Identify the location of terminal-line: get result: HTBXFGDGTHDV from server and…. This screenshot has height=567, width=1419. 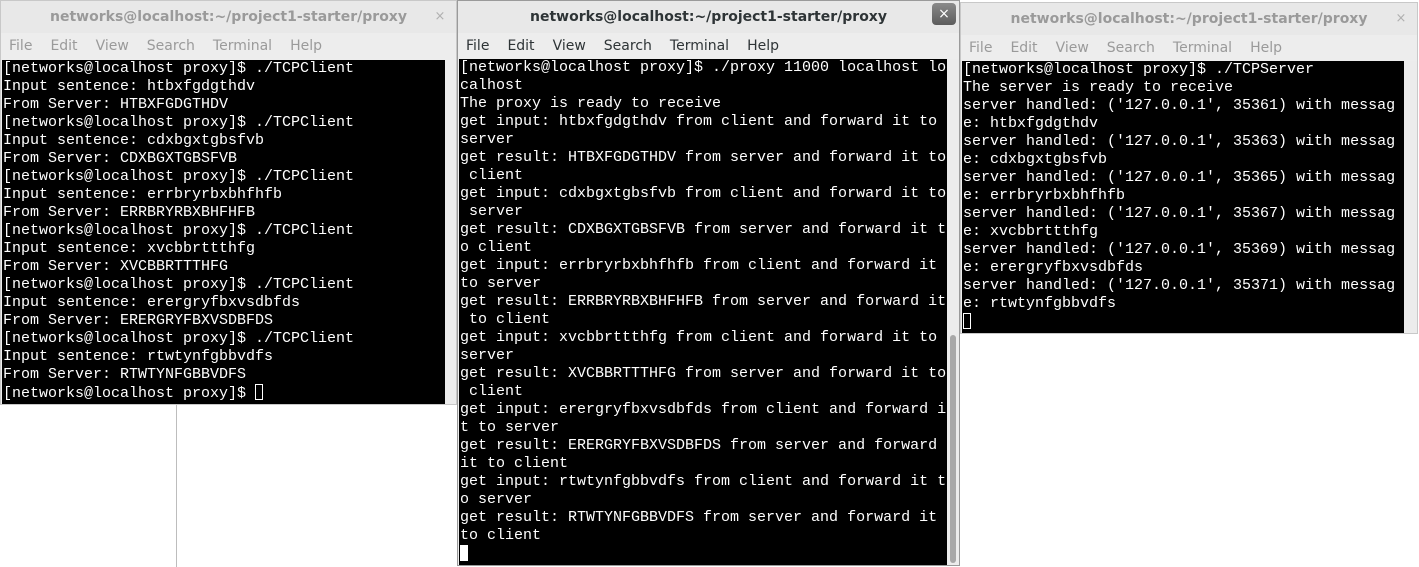
(703, 157).